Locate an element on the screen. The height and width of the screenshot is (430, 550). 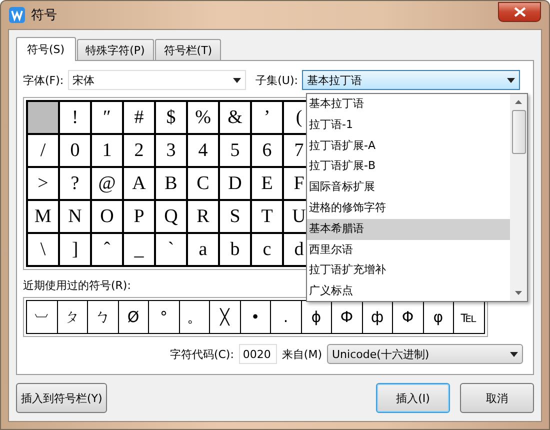
symbol-cell: . is located at coordinates (286, 317).